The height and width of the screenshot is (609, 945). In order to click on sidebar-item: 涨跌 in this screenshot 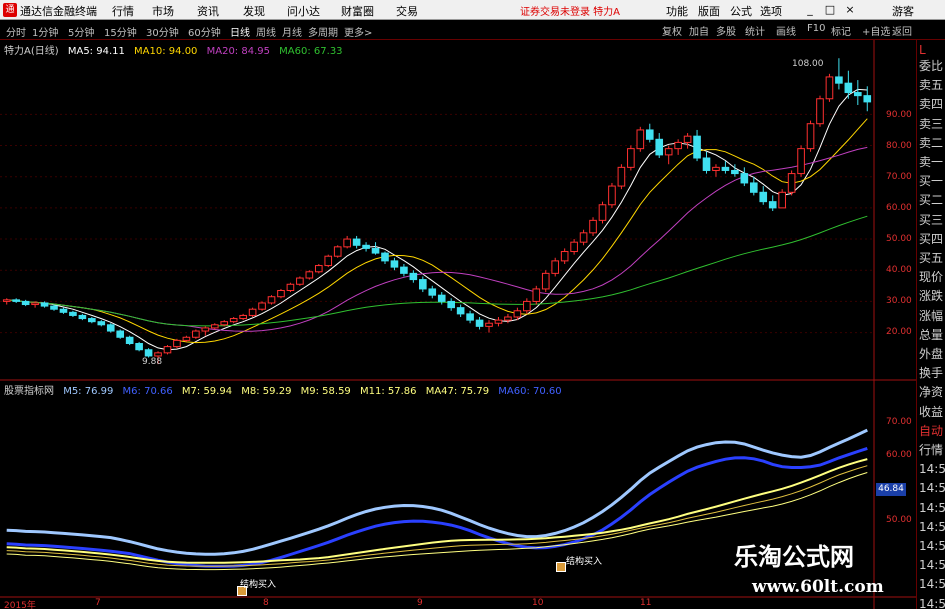, I will do `click(932, 296)`.